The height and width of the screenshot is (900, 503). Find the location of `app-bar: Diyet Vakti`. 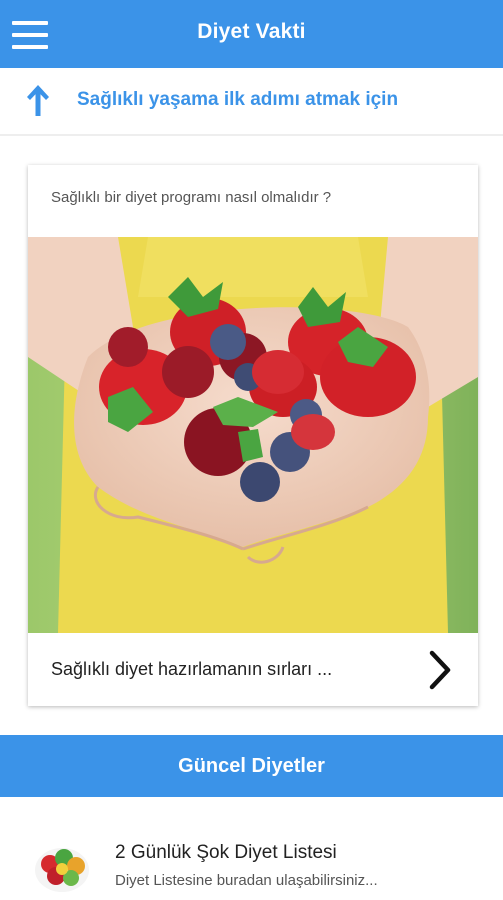

app-bar: Diyet Vakti is located at coordinates (251, 34).